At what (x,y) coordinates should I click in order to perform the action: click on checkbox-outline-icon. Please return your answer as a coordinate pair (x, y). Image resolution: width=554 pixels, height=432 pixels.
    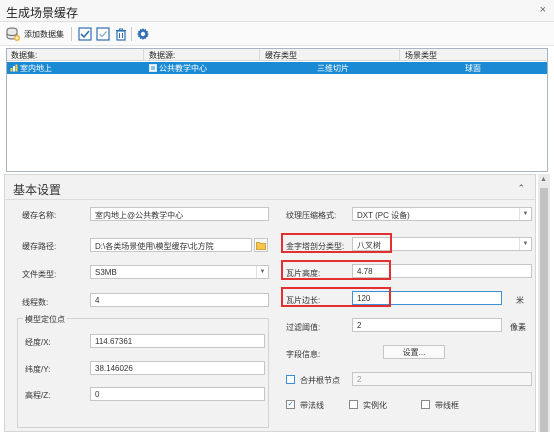
    Looking at the image, I should click on (103, 34).